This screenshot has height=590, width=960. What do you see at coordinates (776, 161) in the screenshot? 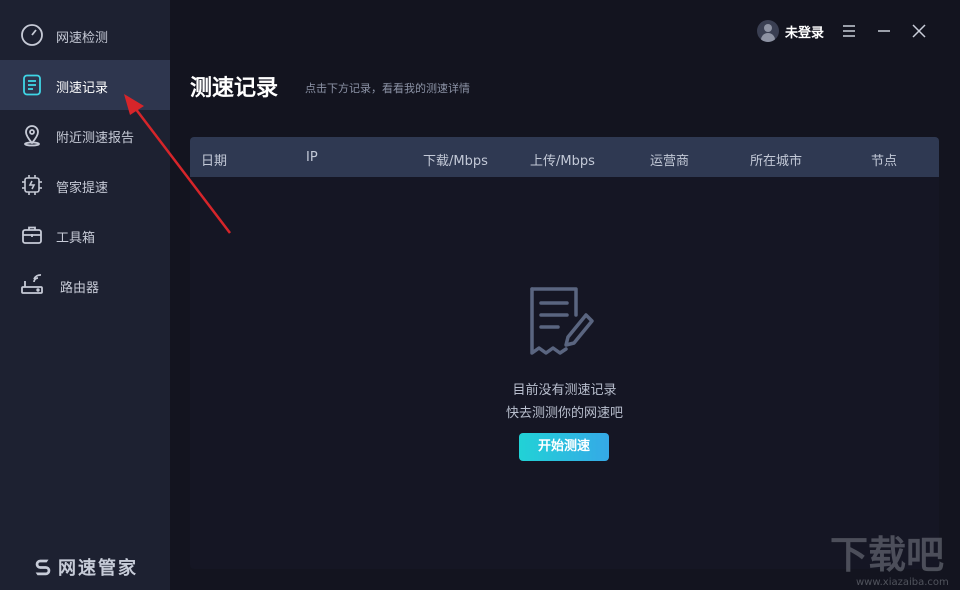
I see `column-header-city: 所在城市` at bounding box center [776, 161].